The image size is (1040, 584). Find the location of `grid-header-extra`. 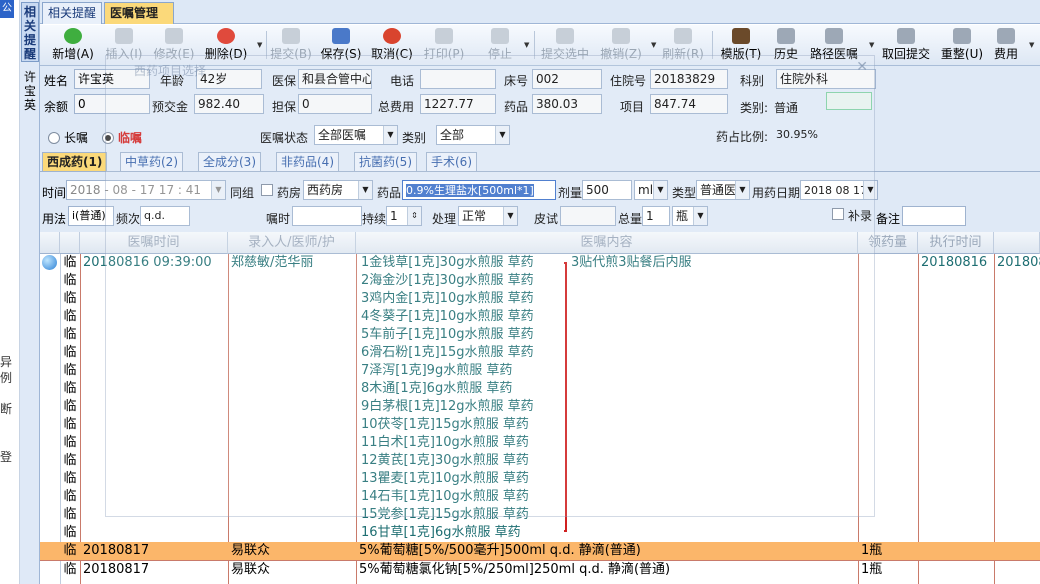

grid-header-extra is located at coordinates (1017, 243).